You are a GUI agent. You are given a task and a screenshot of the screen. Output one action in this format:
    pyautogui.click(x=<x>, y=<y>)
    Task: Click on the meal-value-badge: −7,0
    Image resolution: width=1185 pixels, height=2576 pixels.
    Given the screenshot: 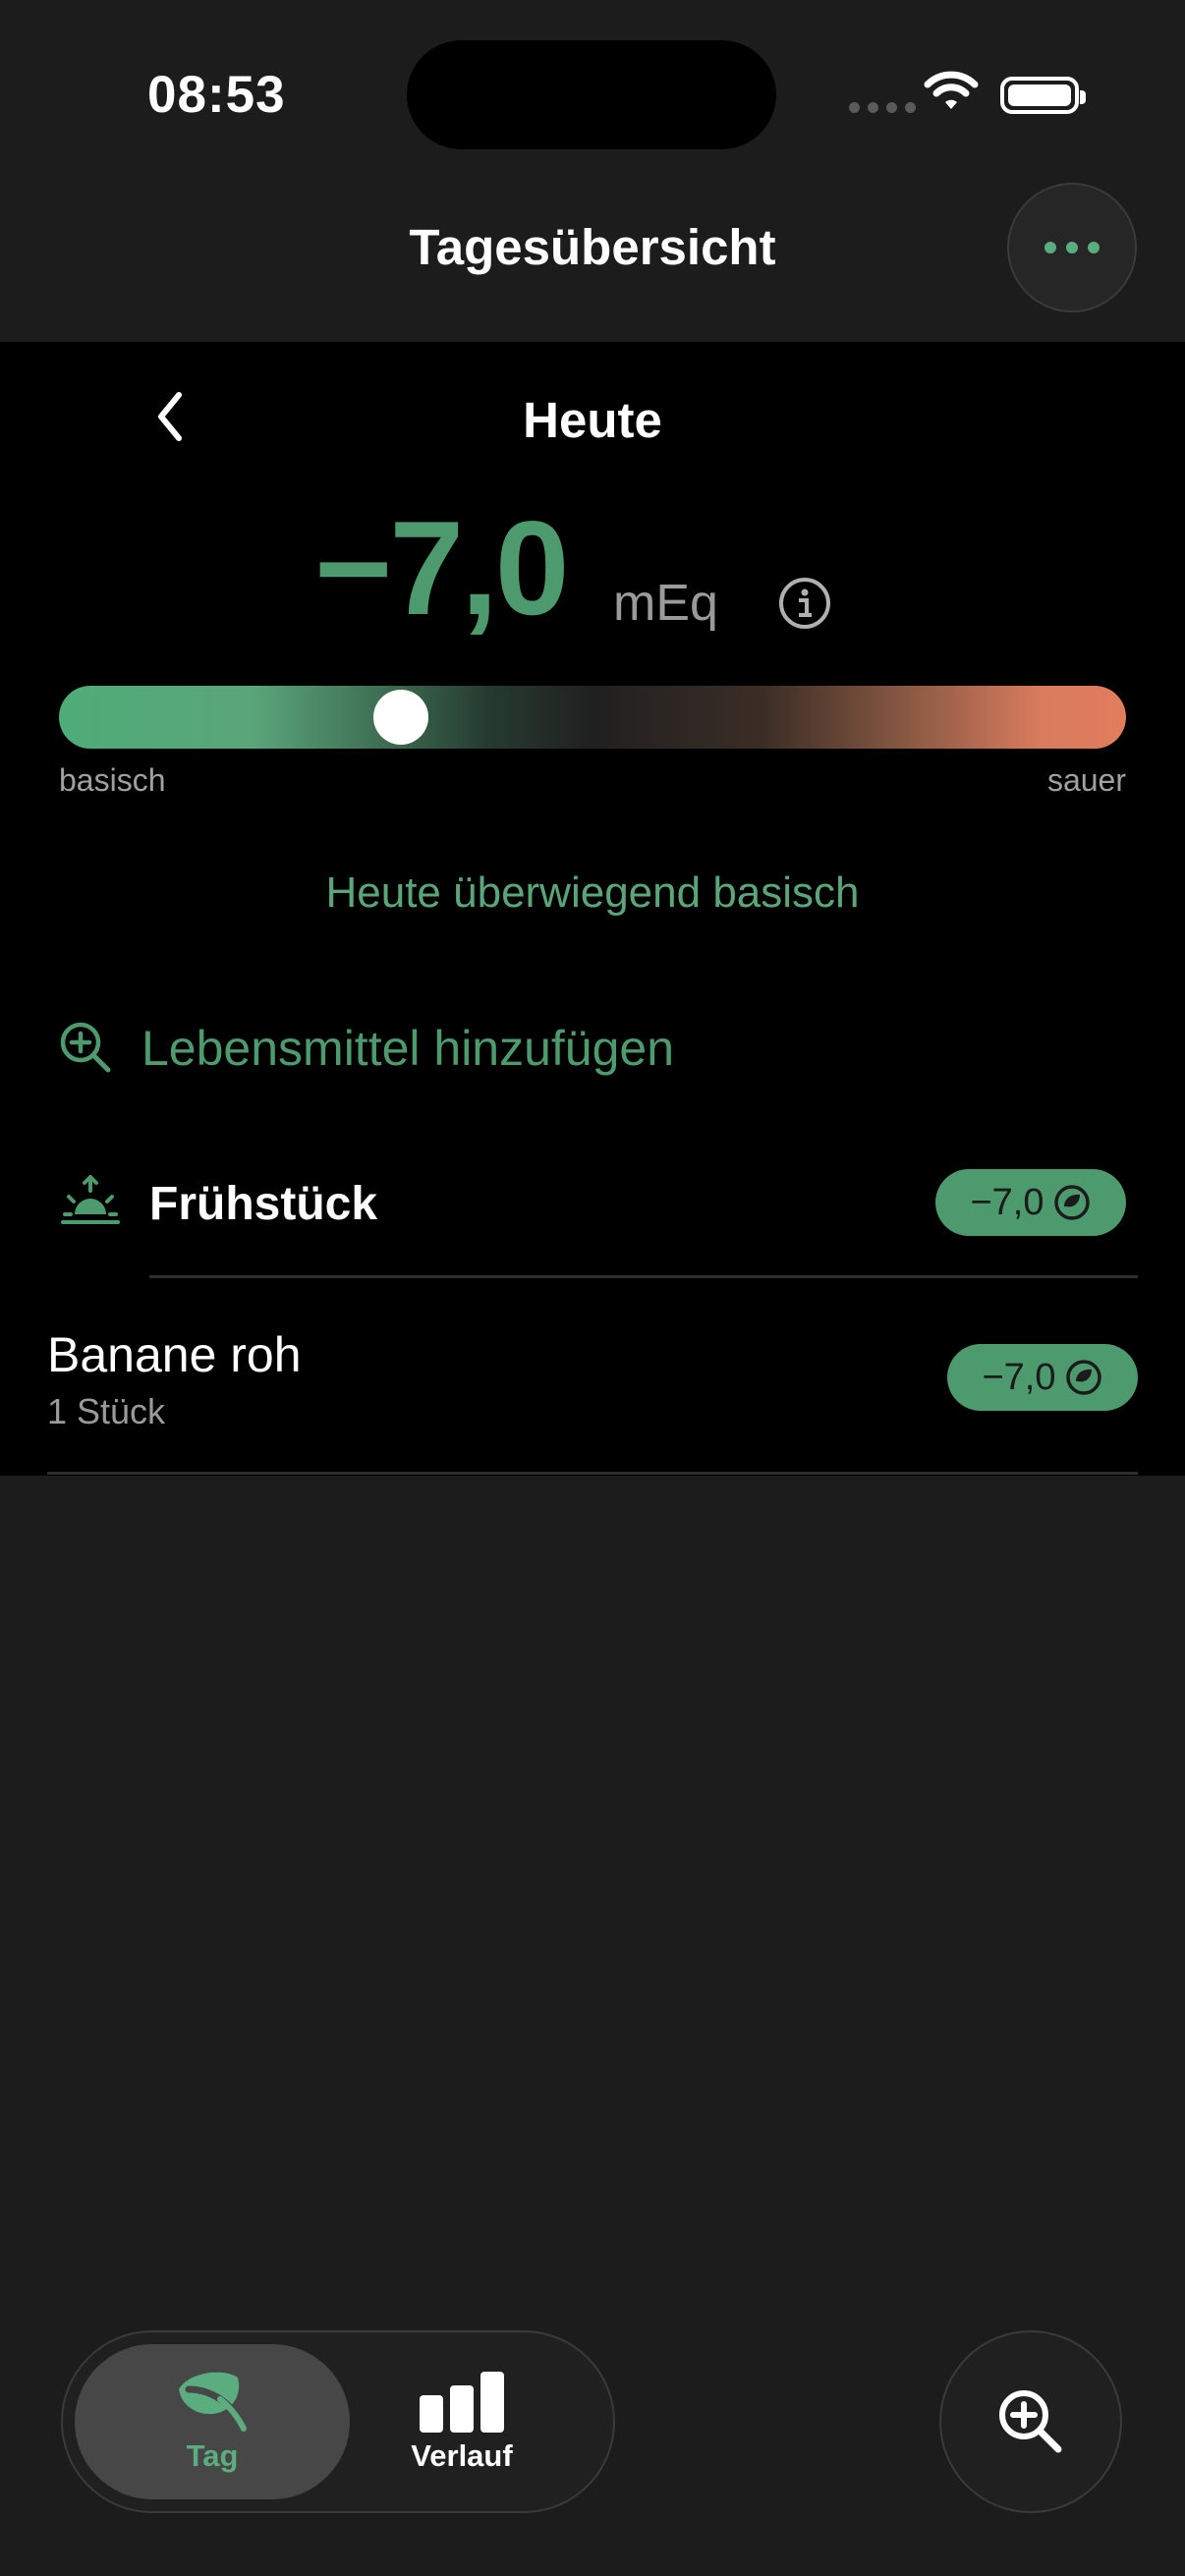 What is the action you would take?
    pyautogui.click(x=1030, y=1202)
    